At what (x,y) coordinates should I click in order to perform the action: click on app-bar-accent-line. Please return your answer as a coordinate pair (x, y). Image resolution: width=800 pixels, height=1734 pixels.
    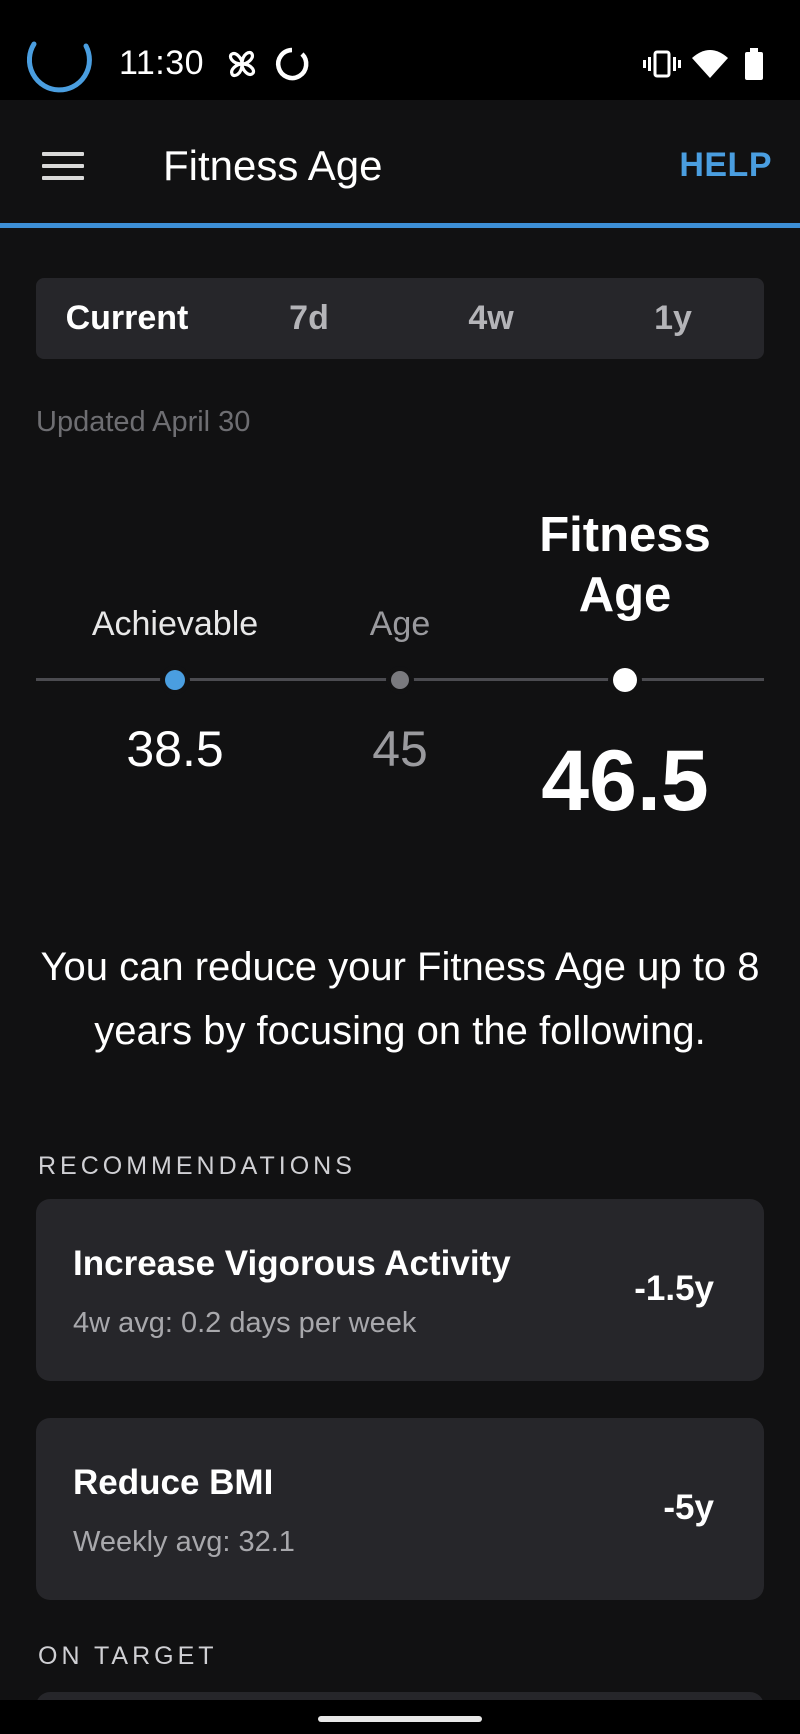
    Looking at the image, I should click on (400, 225).